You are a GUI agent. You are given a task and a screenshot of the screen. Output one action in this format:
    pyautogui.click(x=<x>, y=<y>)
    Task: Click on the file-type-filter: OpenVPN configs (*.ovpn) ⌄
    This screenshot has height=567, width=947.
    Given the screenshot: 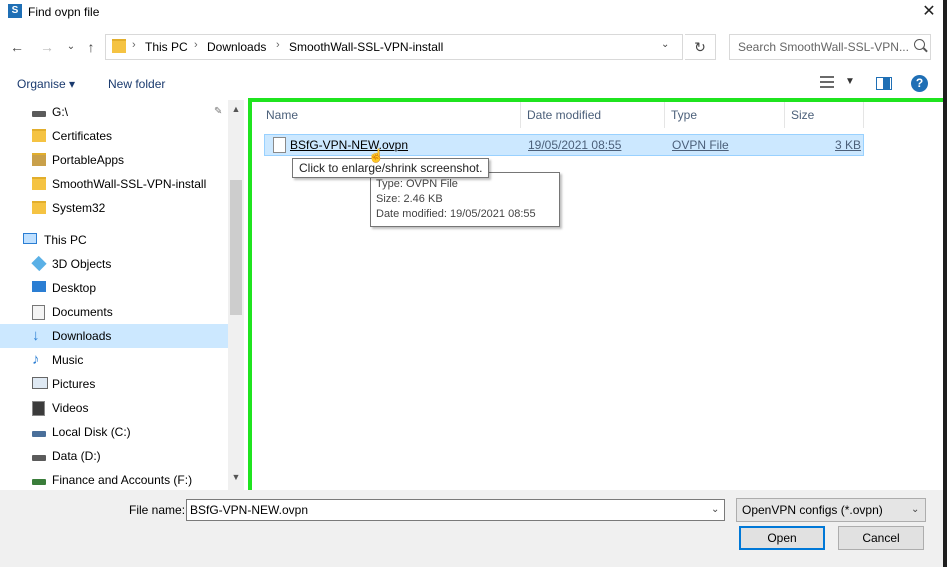 What is the action you would take?
    pyautogui.click(x=831, y=510)
    